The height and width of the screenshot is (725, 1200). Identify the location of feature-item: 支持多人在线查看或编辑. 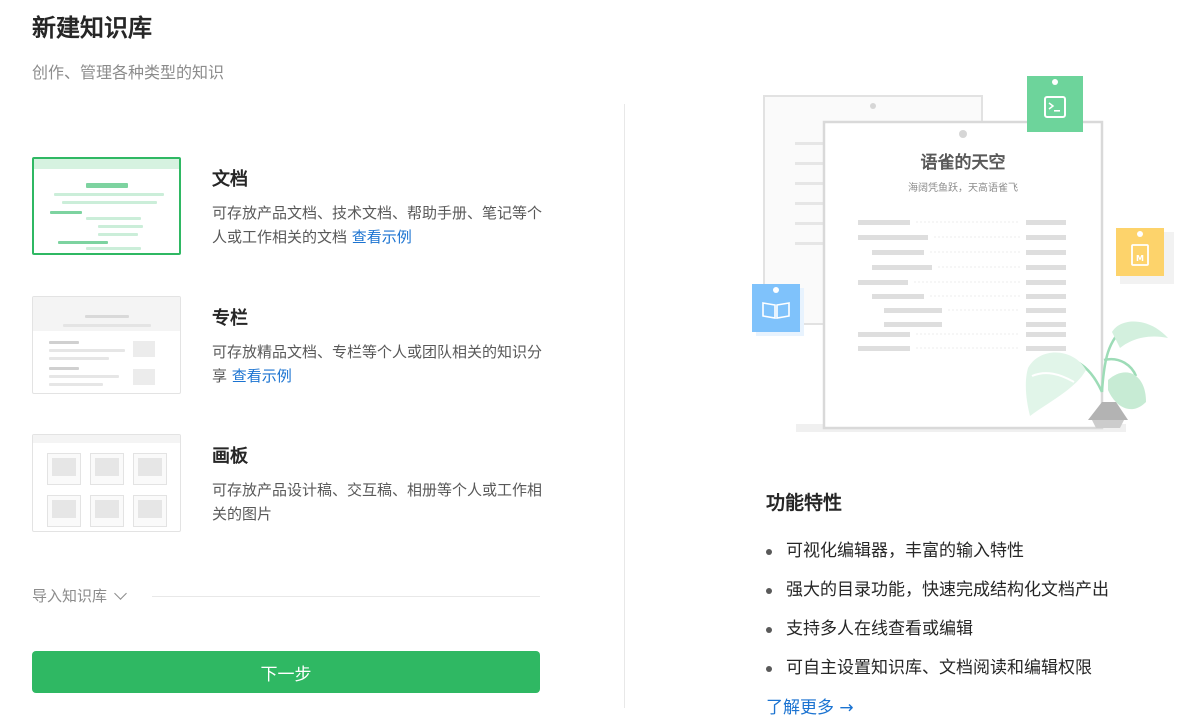
(937, 629).